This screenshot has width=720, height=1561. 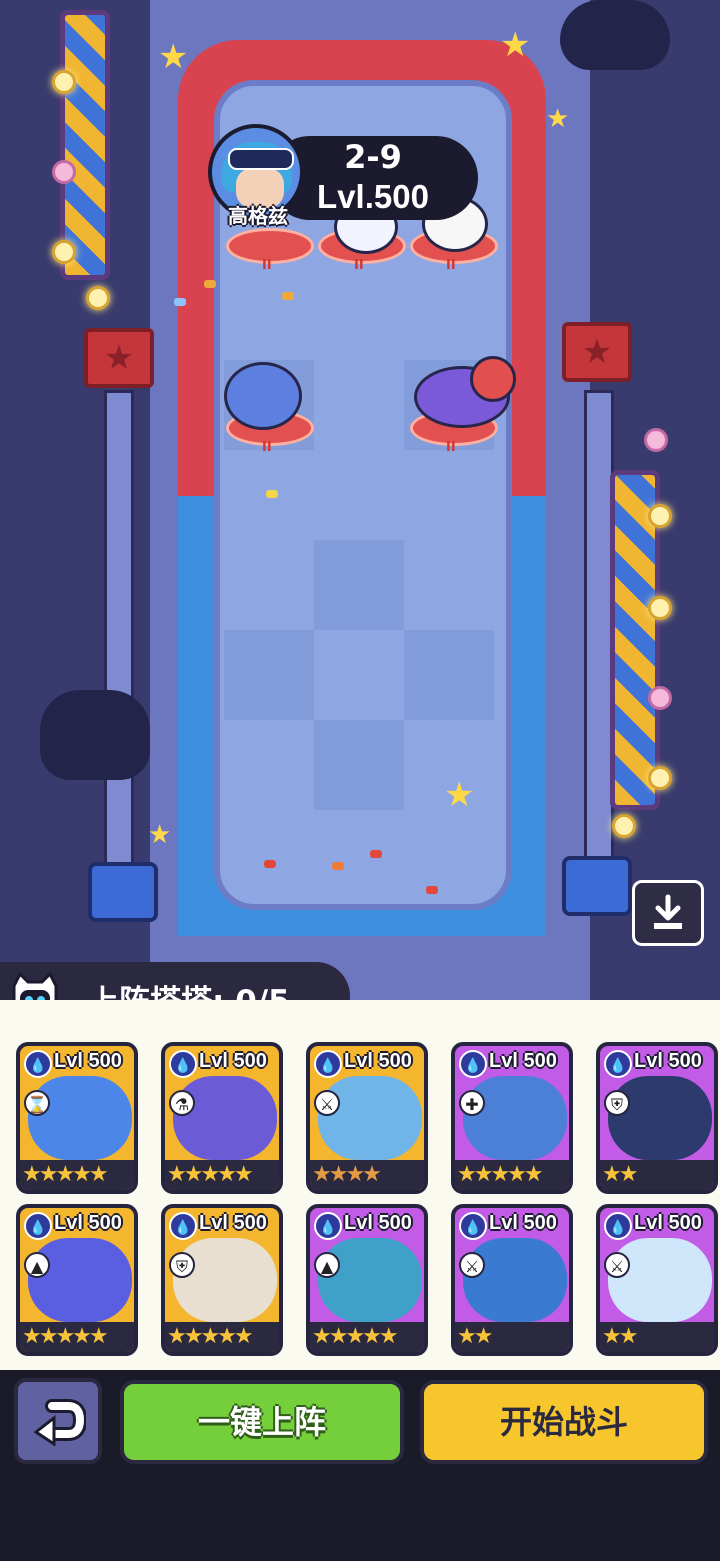 I want to click on spotlight-bottom-left, so click(x=95, y=735).